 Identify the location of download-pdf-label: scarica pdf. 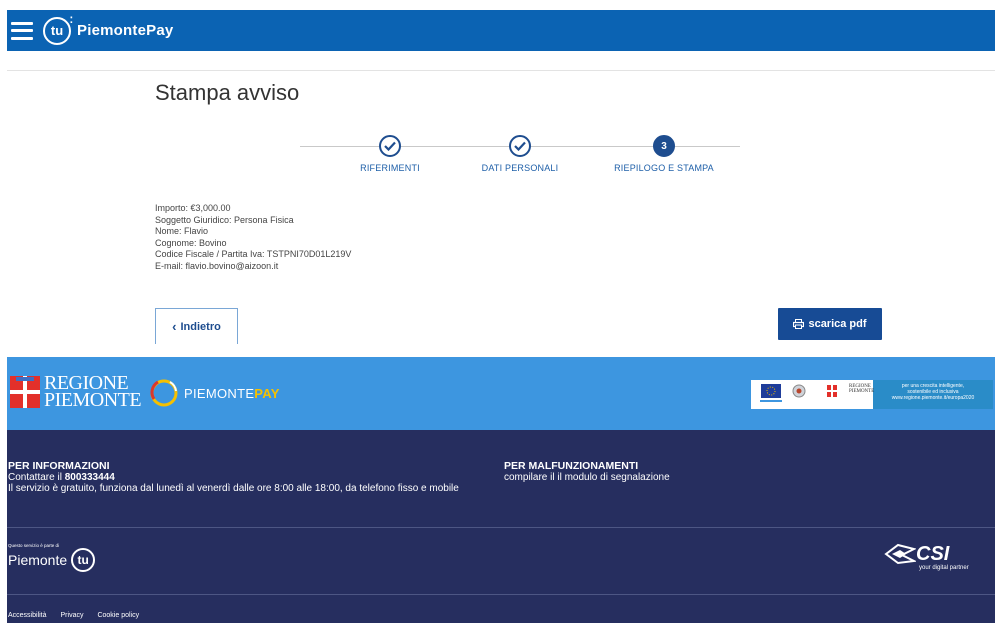
(837, 324).